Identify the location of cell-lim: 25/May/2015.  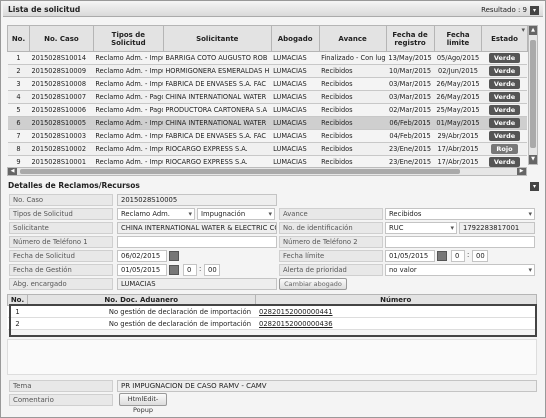
(458, 110).